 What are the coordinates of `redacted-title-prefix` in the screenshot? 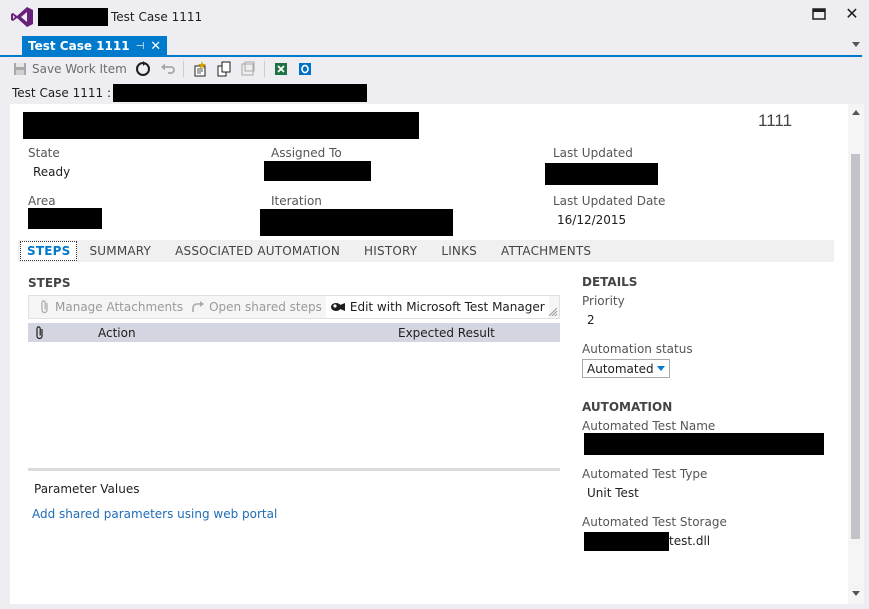 It's located at (73, 17).